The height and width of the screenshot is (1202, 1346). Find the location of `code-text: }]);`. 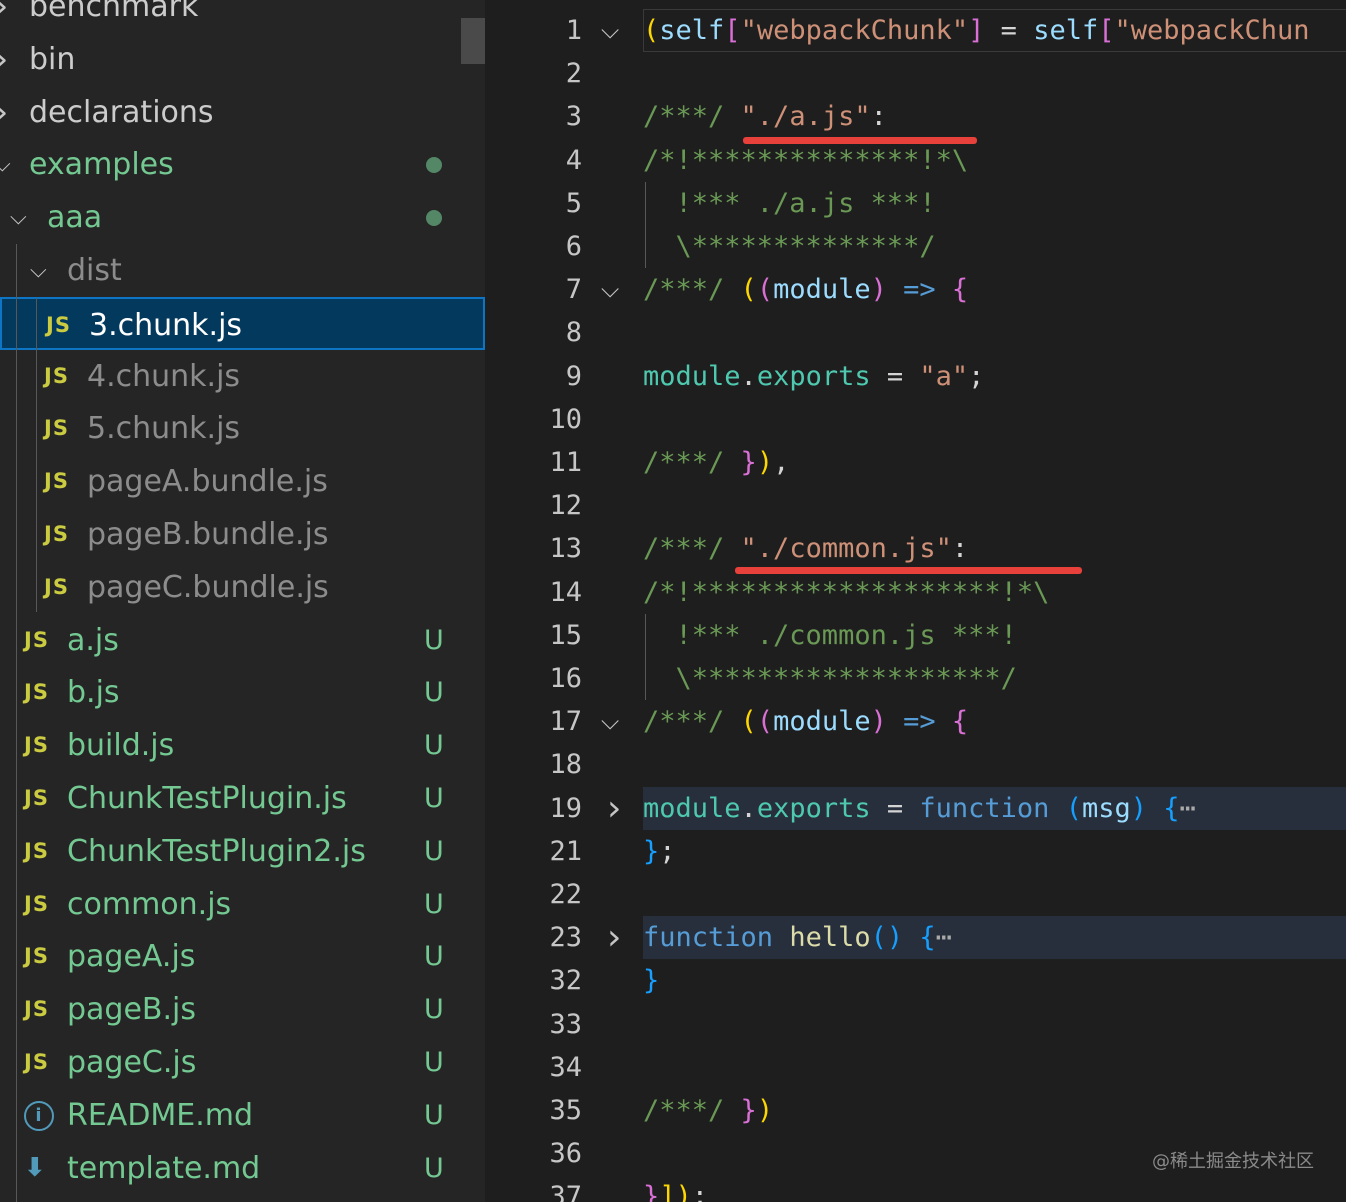

code-text: }]); is located at coordinates (994, 1188).